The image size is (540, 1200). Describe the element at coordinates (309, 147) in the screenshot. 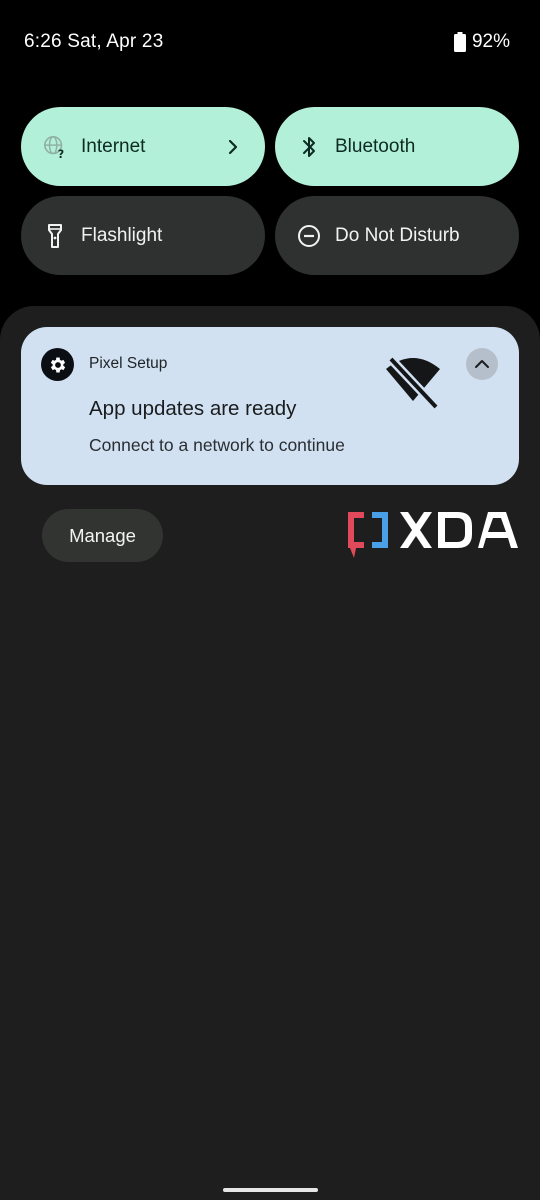

I see `bluetooth-icon` at that location.